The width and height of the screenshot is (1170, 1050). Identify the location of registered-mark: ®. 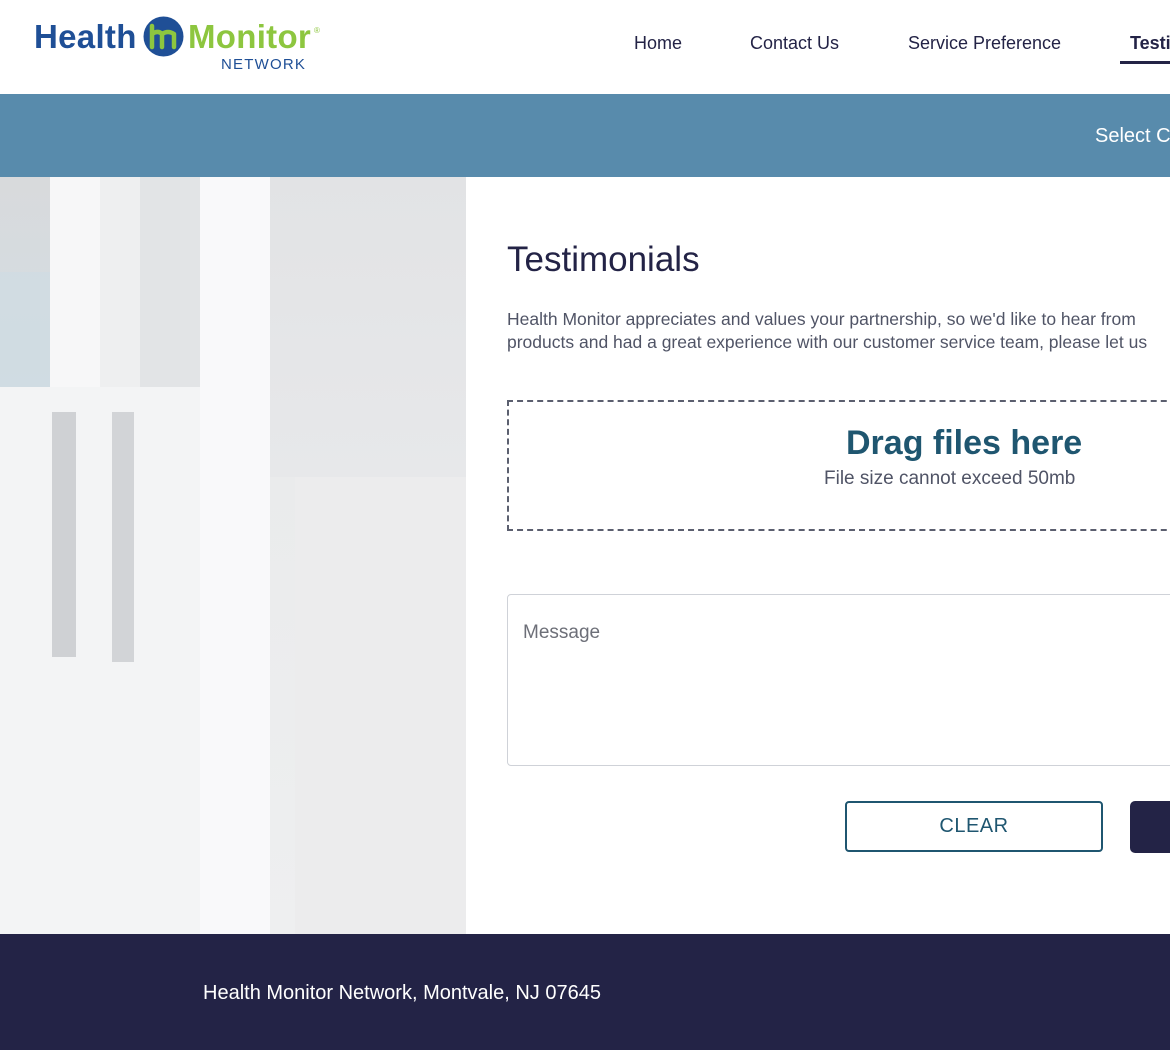
(317, 30).